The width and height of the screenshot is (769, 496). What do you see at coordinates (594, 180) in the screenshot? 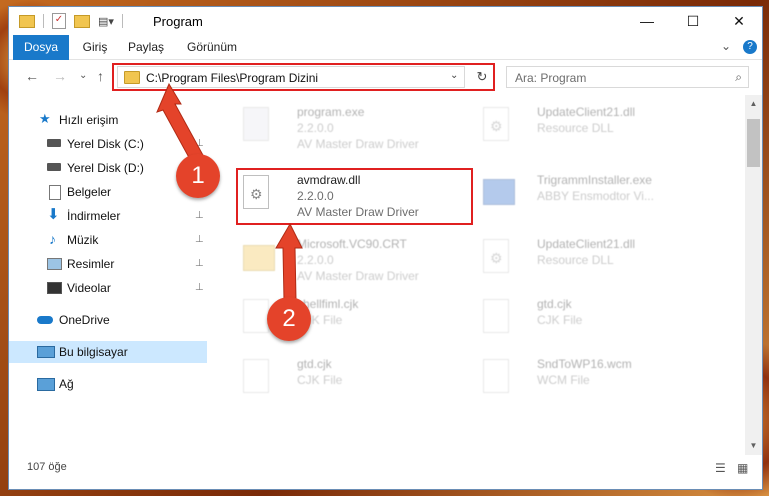
I see `file-name: TrigrammInstaller.exe` at bounding box center [594, 180].